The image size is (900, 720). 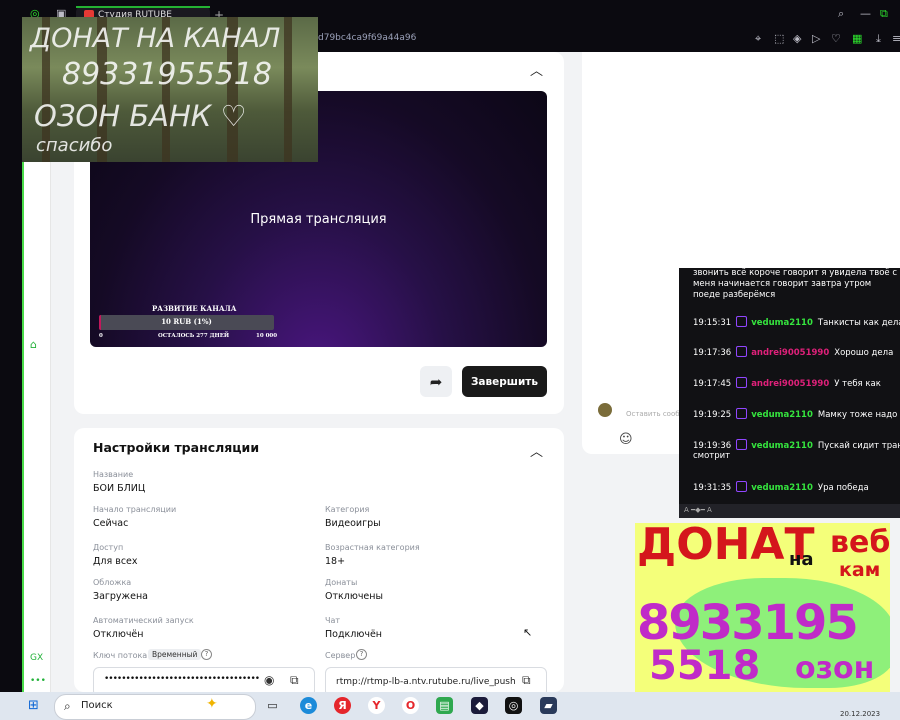 I want to click on windows-start-icon: ⊞, so click(x=33, y=705).